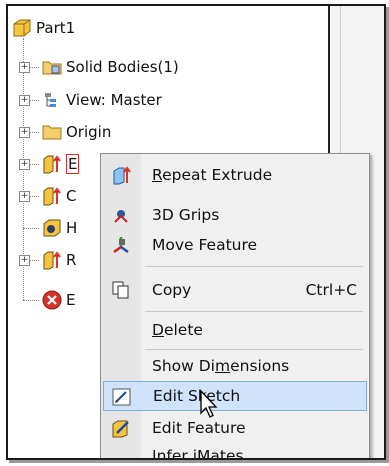 This screenshot has width=389, height=466. What do you see at coordinates (209, 404) in the screenshot?
I see `mouse-cursor-icon` at bounding box center [209, 404].